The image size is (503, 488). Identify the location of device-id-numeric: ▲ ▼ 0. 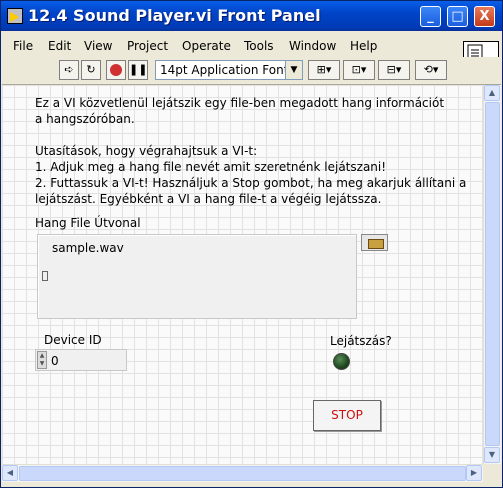
(81, 360).